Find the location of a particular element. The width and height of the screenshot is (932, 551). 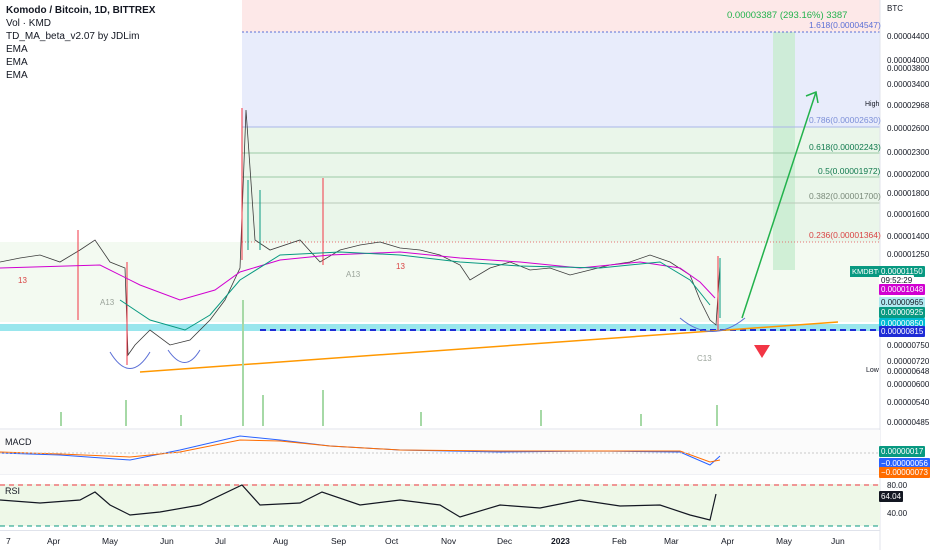

rsi-label: RSI is located at coordinates (12, 491).